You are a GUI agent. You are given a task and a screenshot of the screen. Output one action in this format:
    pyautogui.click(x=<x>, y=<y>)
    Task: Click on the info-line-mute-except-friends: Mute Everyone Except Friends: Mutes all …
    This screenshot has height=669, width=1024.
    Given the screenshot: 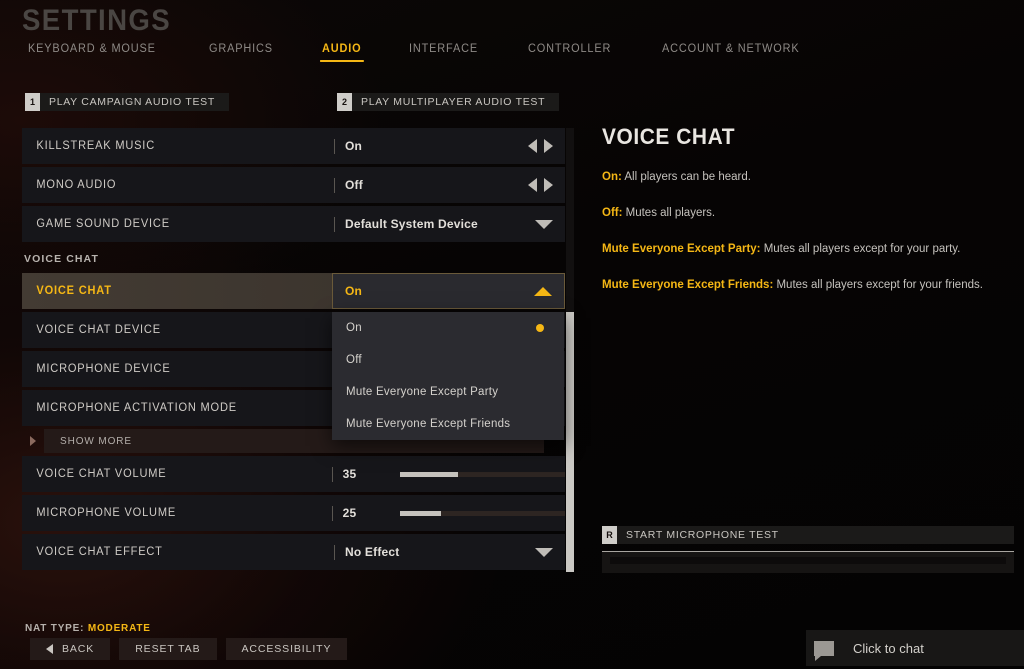 What is the action you would take?
    pyautogui.click(x=808, y=285)
    